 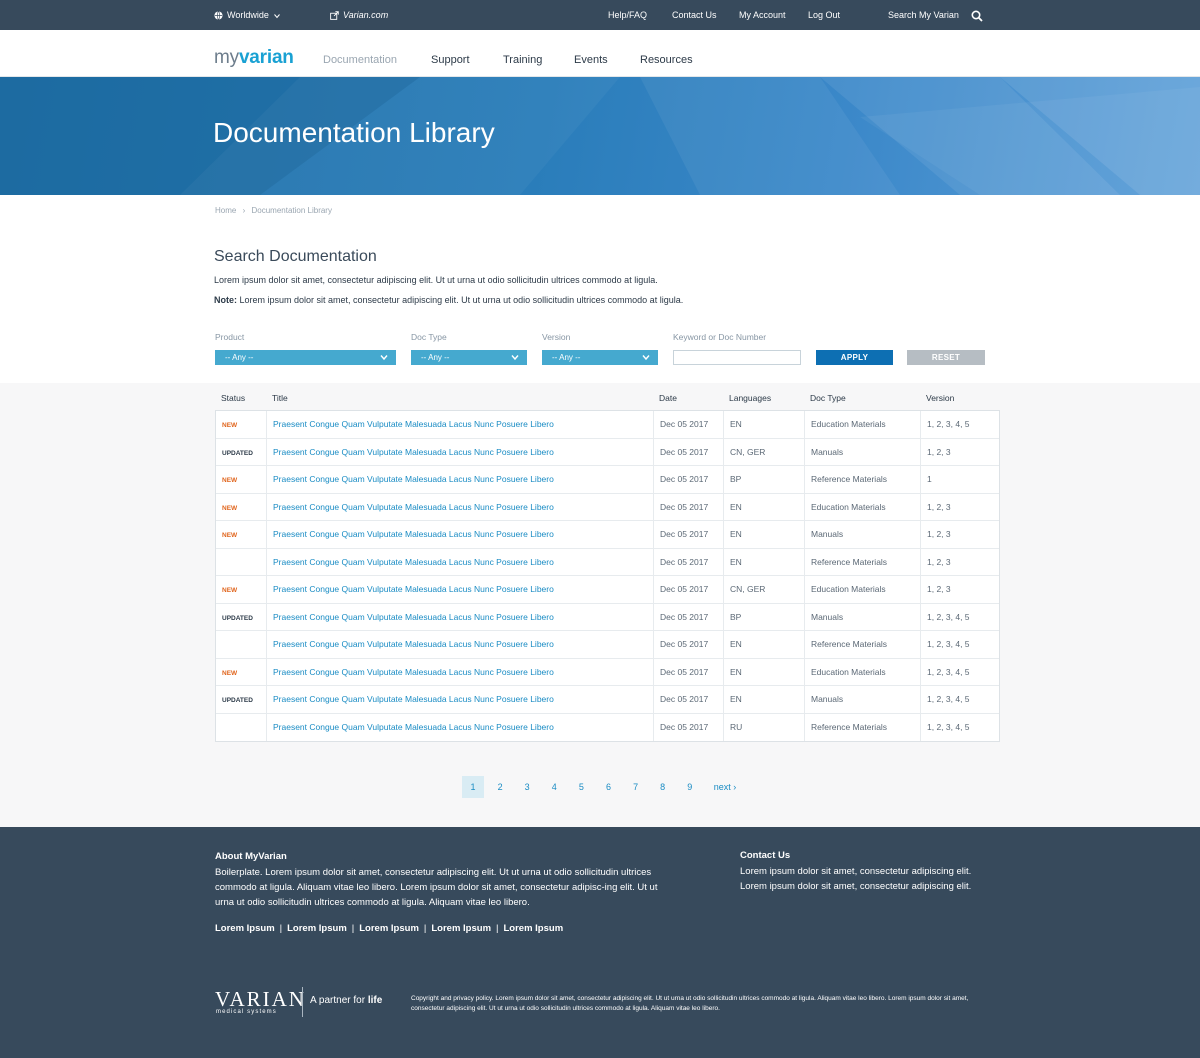 What do you see at coordinates (824, 15) in the screenshot?
I see `log-out-link: Log Out` at bounding box center [824, 15].